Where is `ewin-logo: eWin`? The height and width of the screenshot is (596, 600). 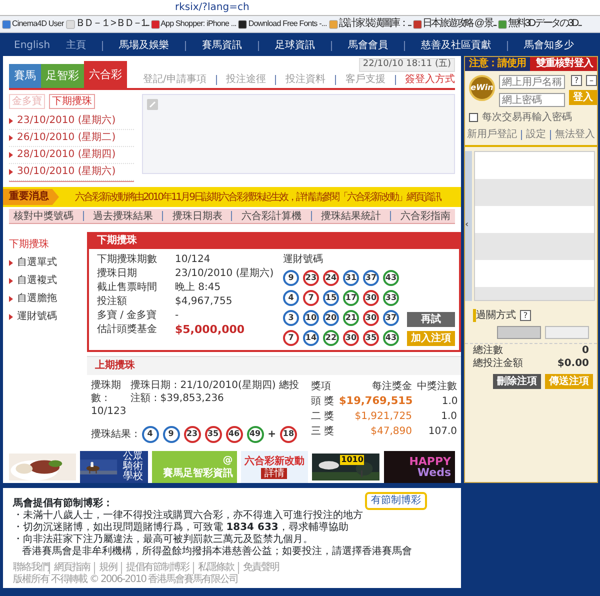 ewin-logo: eWin is located at coordinates (482, 88).